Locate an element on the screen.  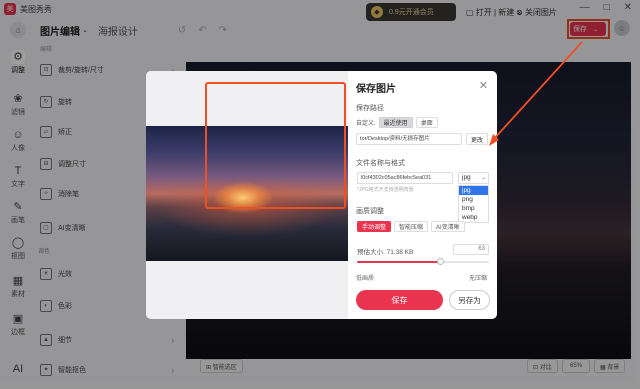
format-option-bmp: bmp is located at coordinates (473, 208).